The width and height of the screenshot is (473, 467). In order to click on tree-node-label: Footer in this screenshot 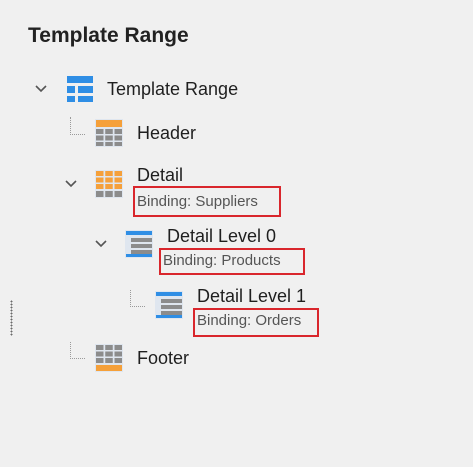, I will do `click(163, 358)`.